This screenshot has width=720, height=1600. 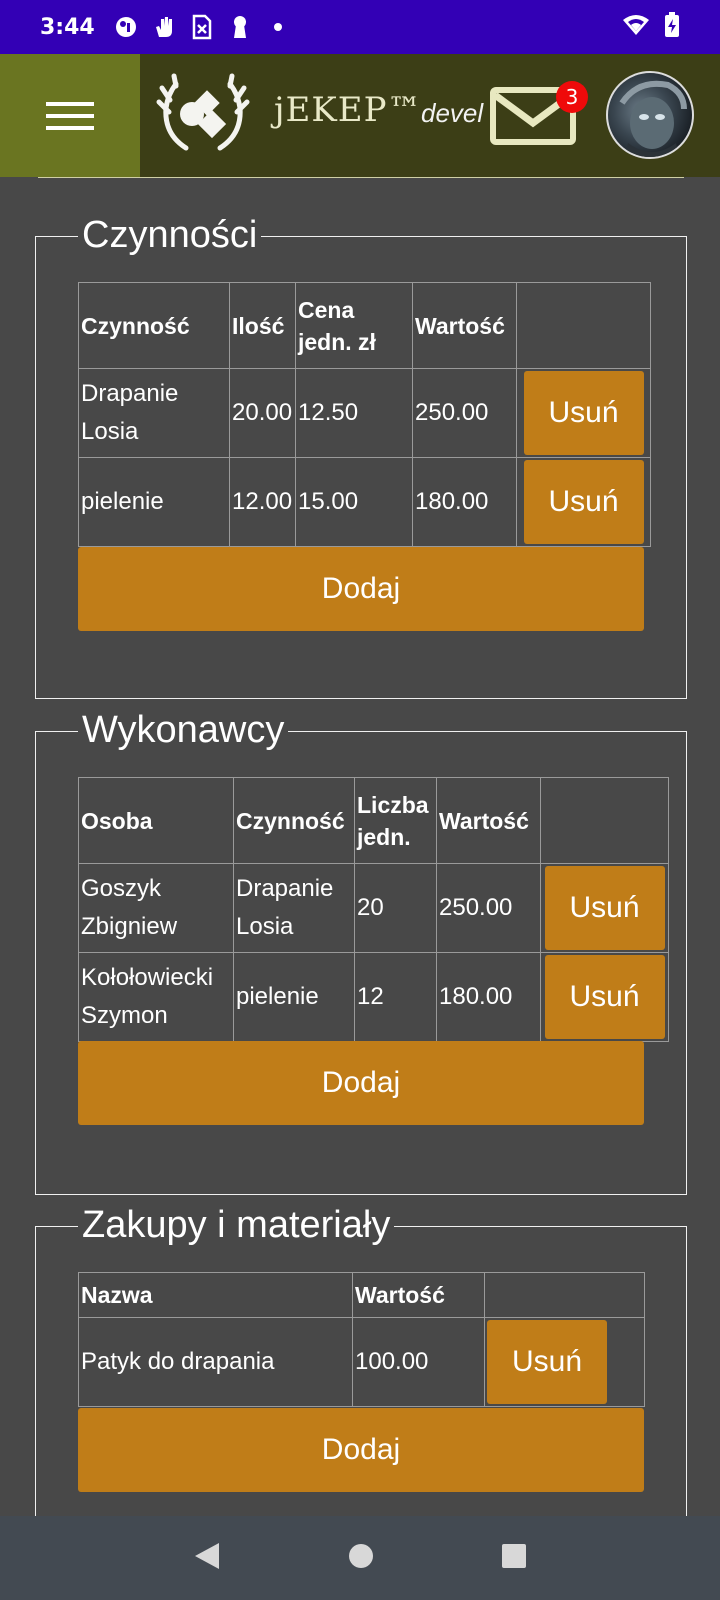 What do you see at coordinates (672, 27) in the screenshot?
I see `battery-charging-icon` at bounding box center [672, 27].